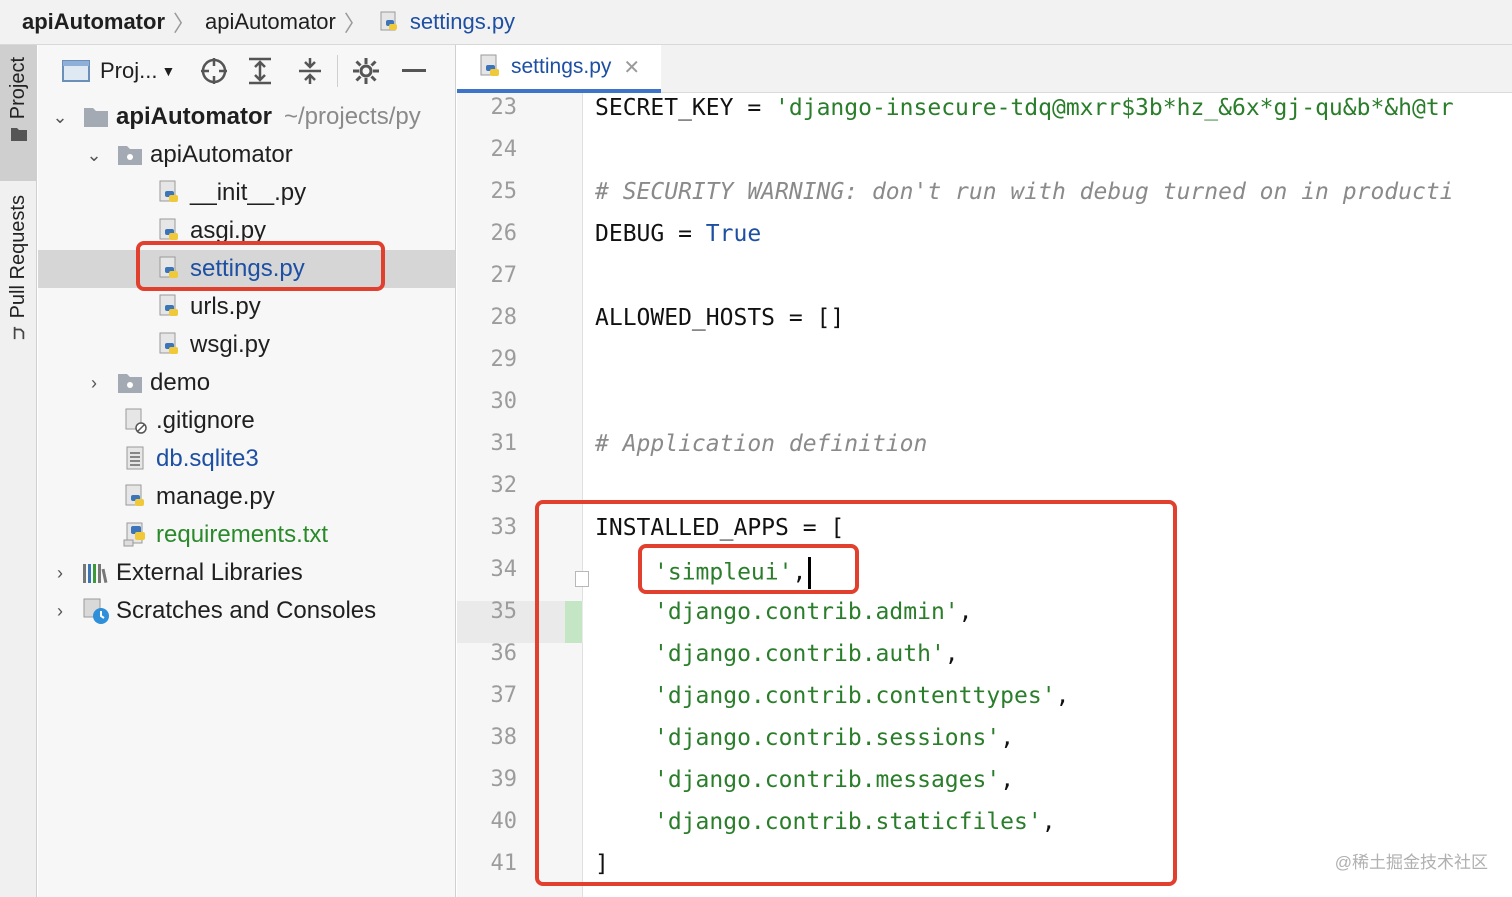  What do you see at coordinates (504, 737) in the screenshot?
I see `line-number: 38` at bounding box center [504, 737].